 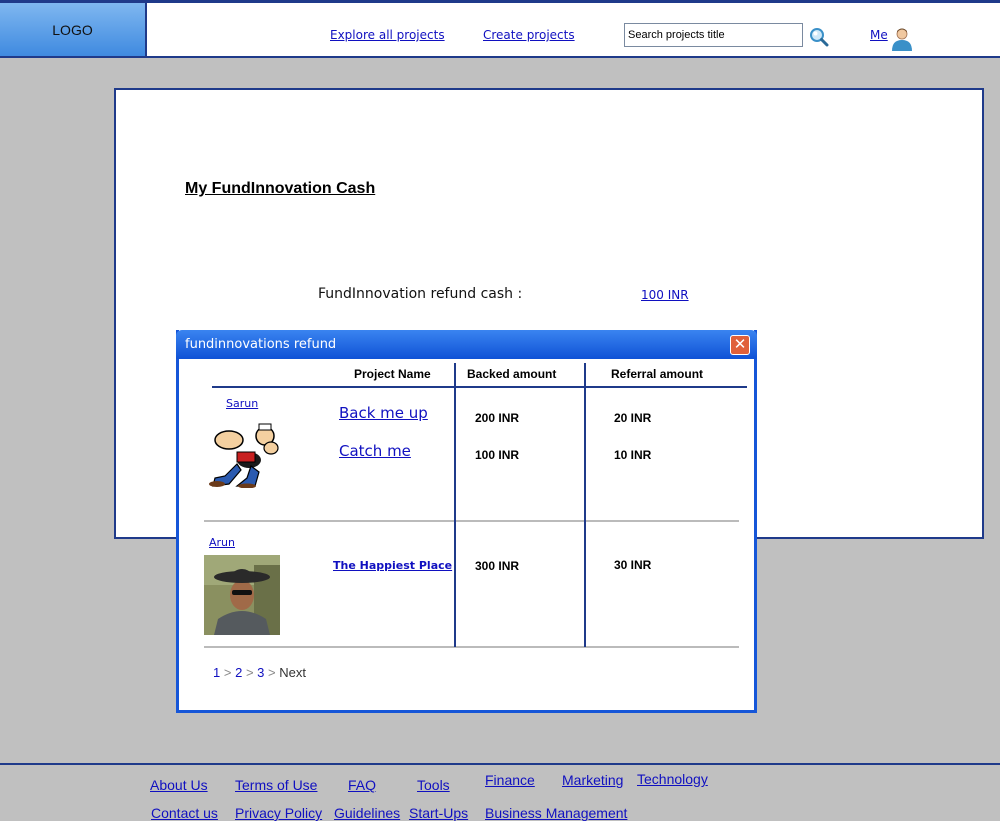 I want to click on nav-explore-projects: Explore all projects, so click(x=387, y=35).